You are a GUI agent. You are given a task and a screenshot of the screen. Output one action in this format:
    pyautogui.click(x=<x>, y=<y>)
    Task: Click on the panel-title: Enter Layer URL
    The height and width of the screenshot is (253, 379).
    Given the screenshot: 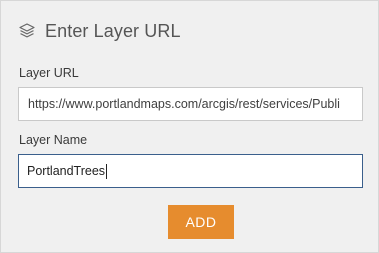 What is the action you would take?
    pyautogui.click(x=113, y=30)
    